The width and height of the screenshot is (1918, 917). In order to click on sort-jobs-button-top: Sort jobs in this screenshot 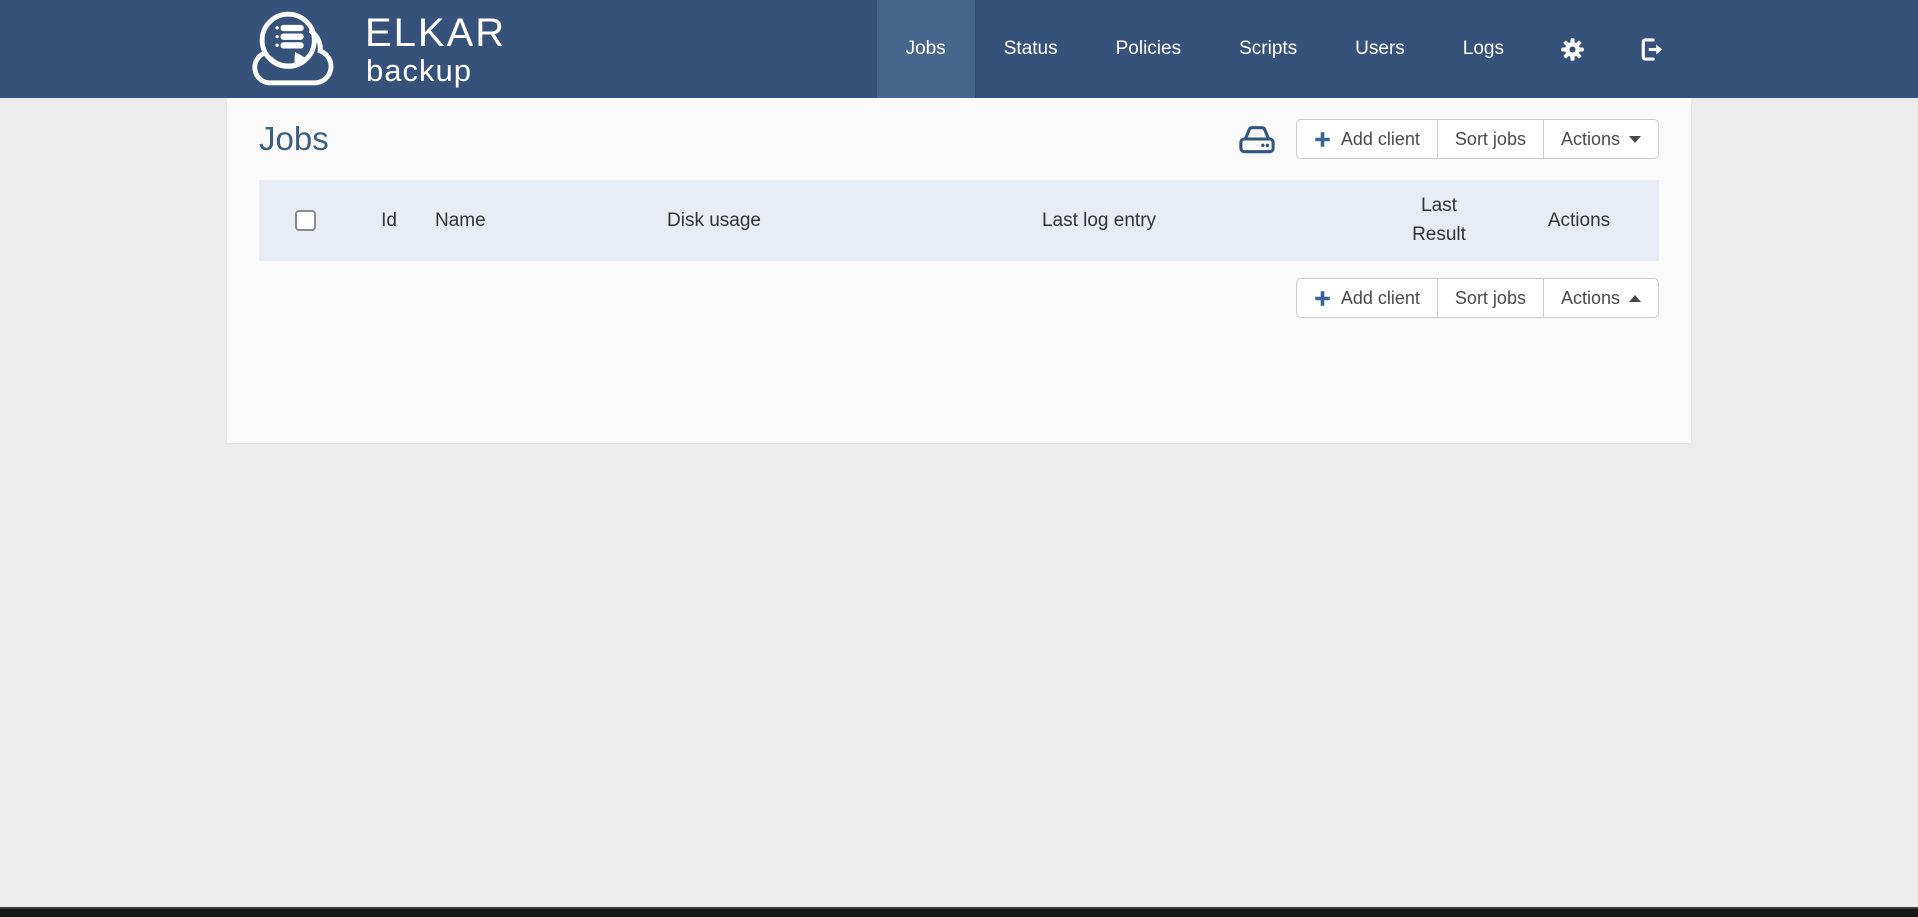, I will do `click(1490, 139)`.